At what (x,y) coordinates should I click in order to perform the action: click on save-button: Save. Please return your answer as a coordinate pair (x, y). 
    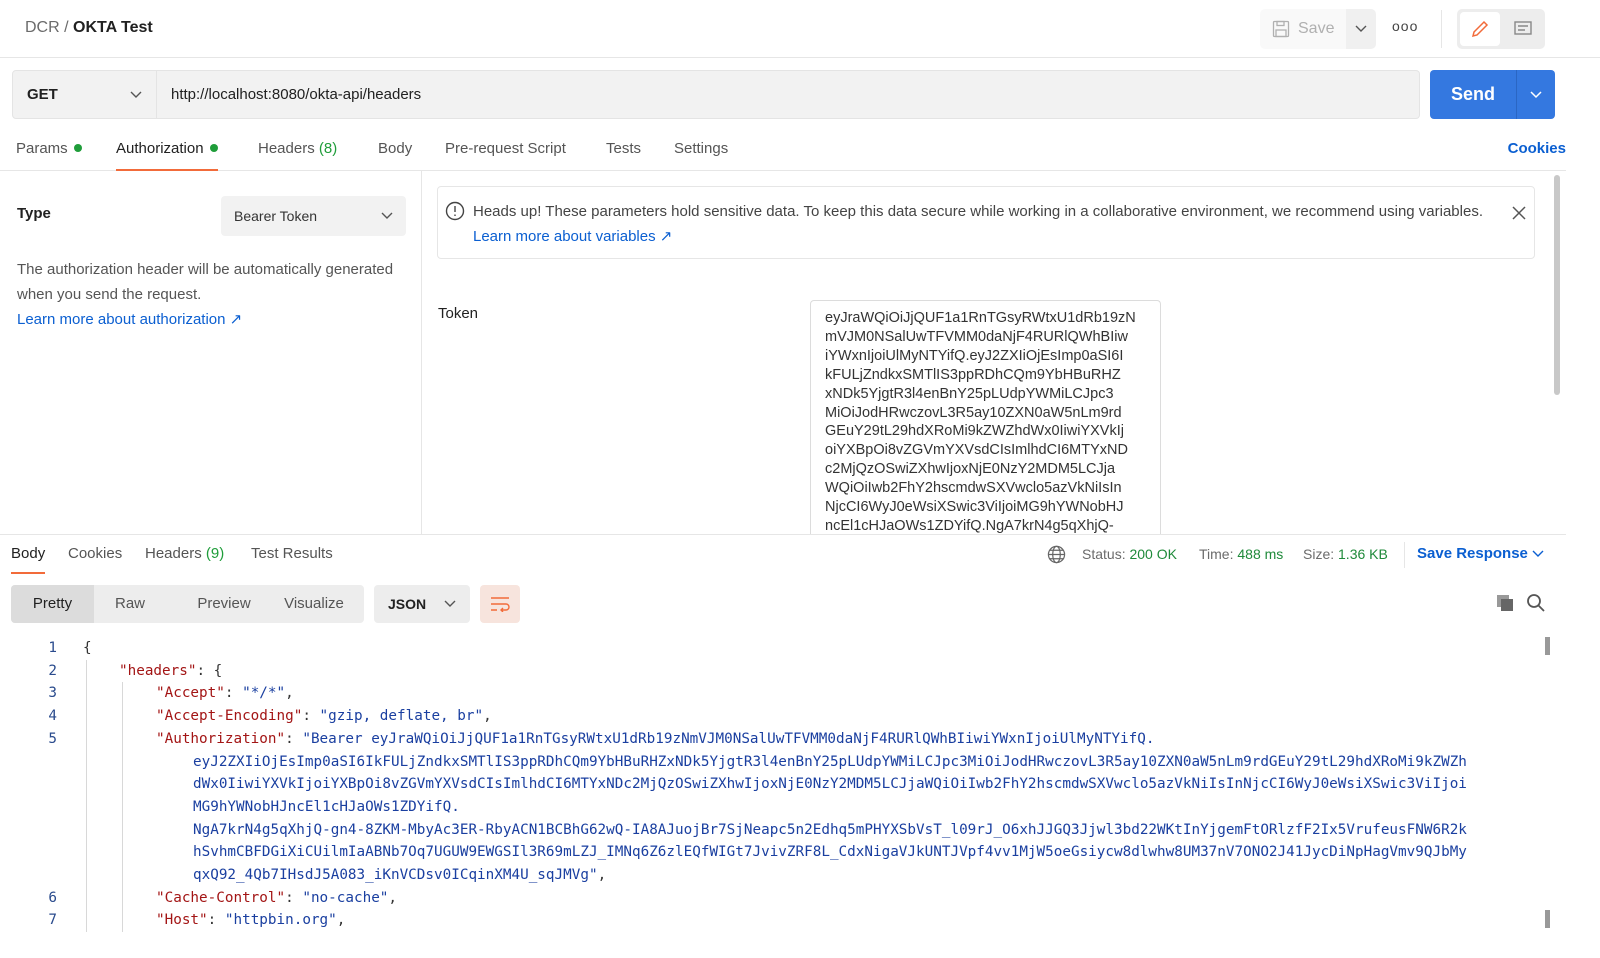
    Looking at the image, I should click on (1303, 29).